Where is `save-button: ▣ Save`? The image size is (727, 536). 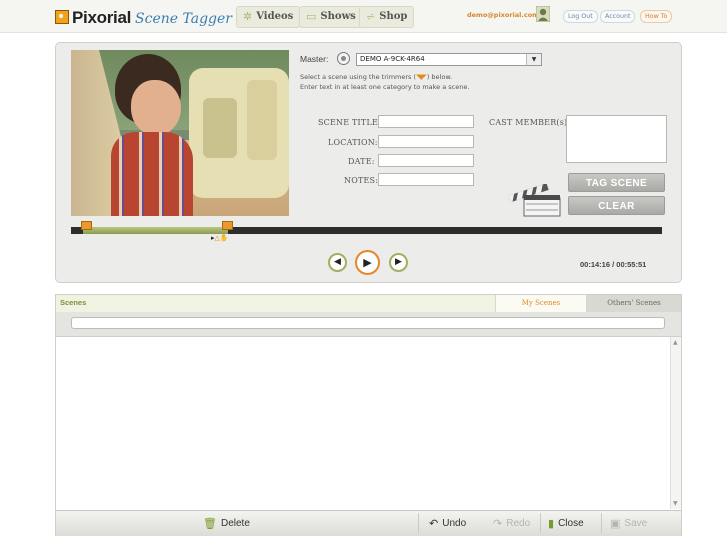 save-button: ▣ Save is located at coordinates (628, 523).